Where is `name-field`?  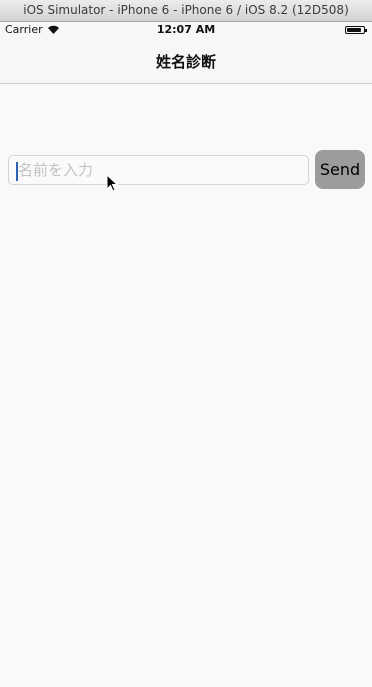
name-field is located at coordinates (158, 170).